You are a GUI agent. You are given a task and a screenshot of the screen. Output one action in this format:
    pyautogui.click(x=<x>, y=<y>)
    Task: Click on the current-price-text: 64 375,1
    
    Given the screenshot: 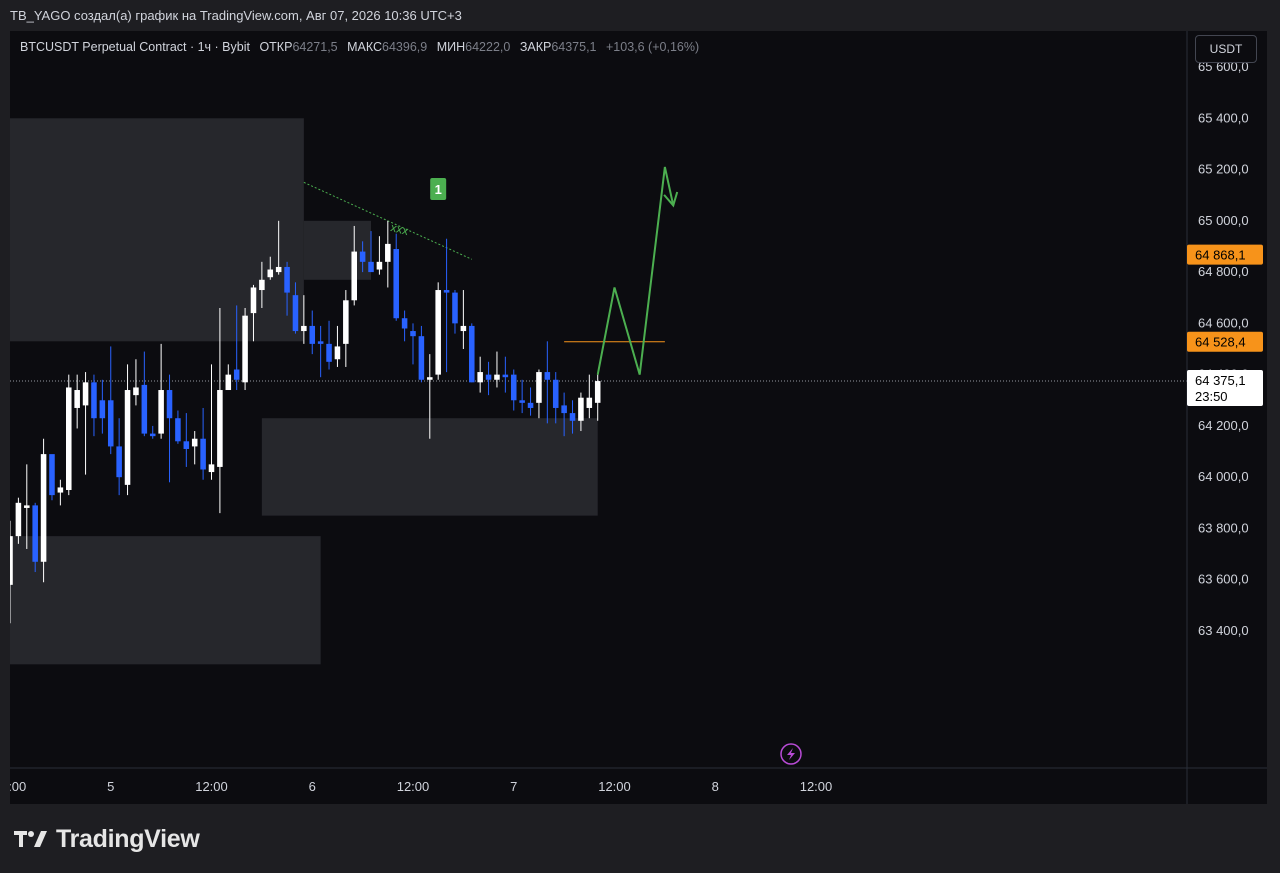 What is the action you would take?
    pyautogui.click(x=1220, y=380)
    